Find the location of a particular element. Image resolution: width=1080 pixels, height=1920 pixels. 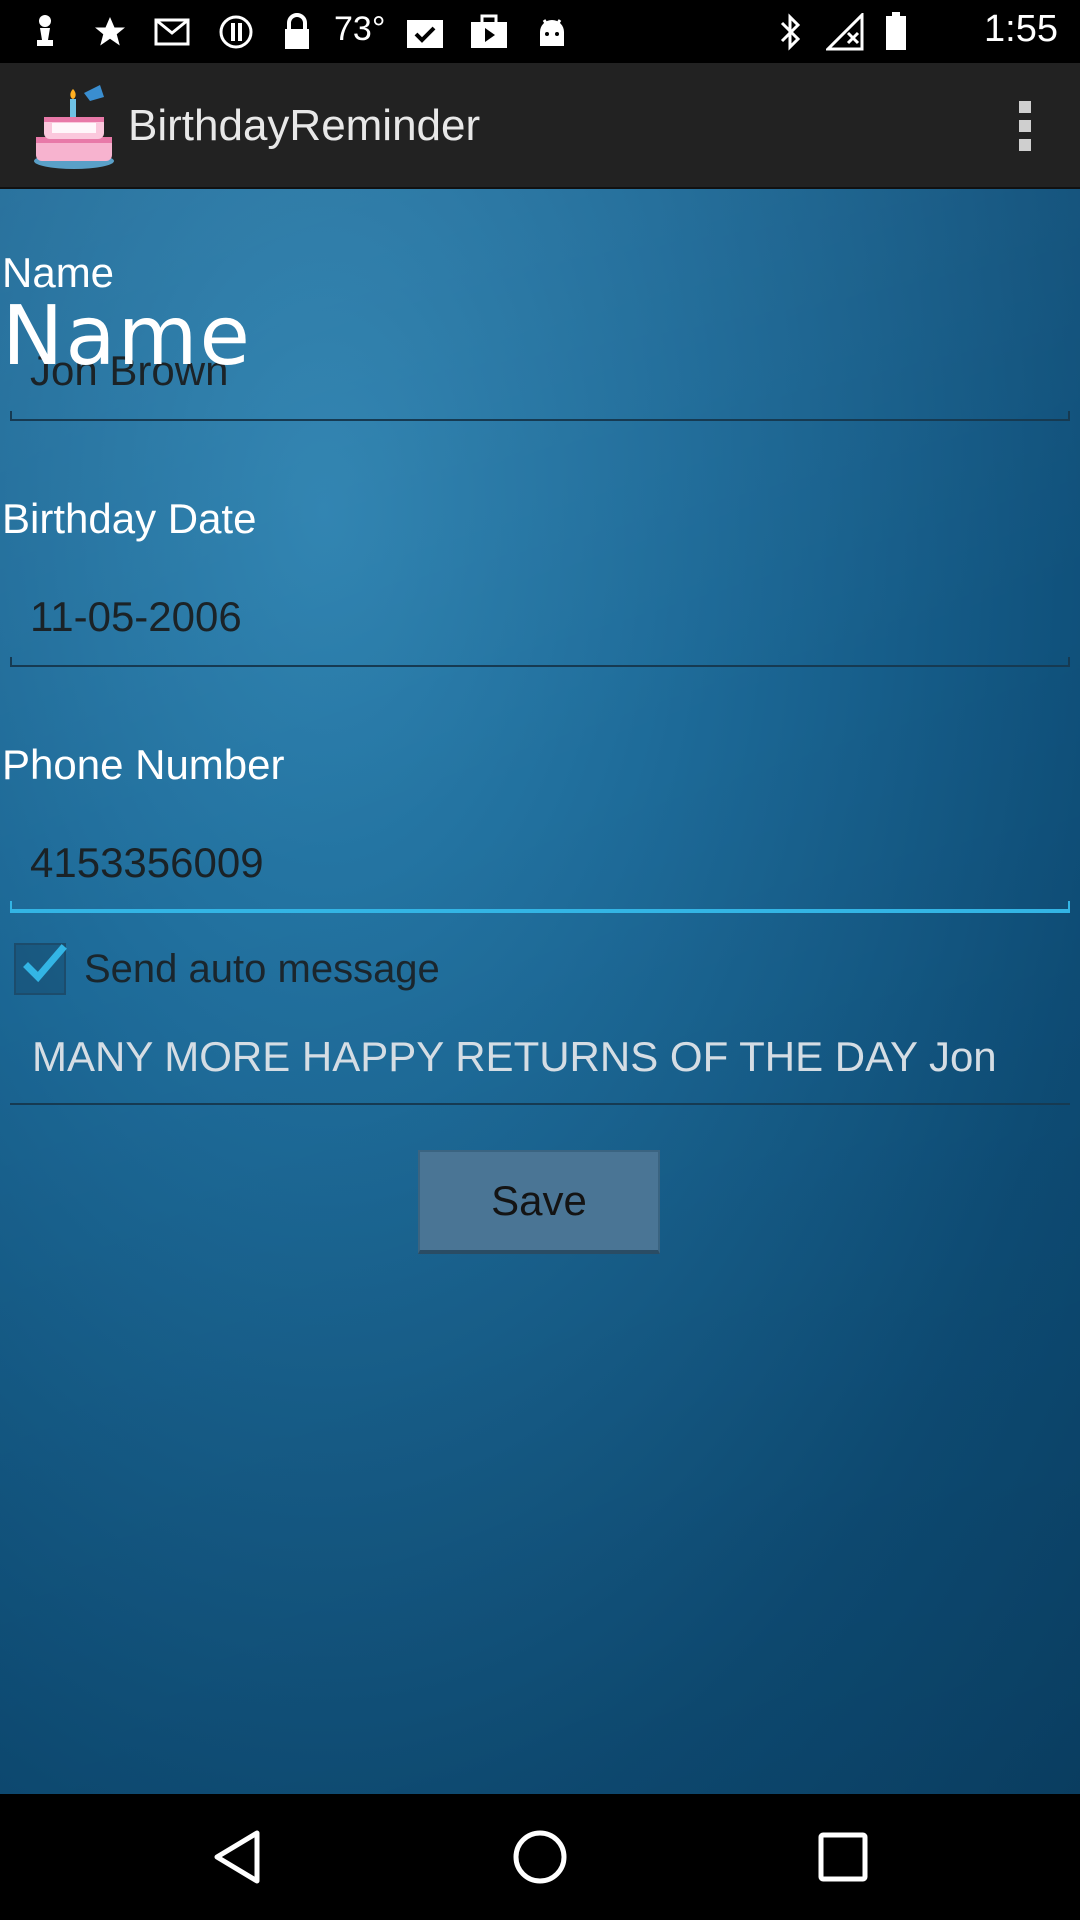

recents-icon is located at coordinates (843, 1857).